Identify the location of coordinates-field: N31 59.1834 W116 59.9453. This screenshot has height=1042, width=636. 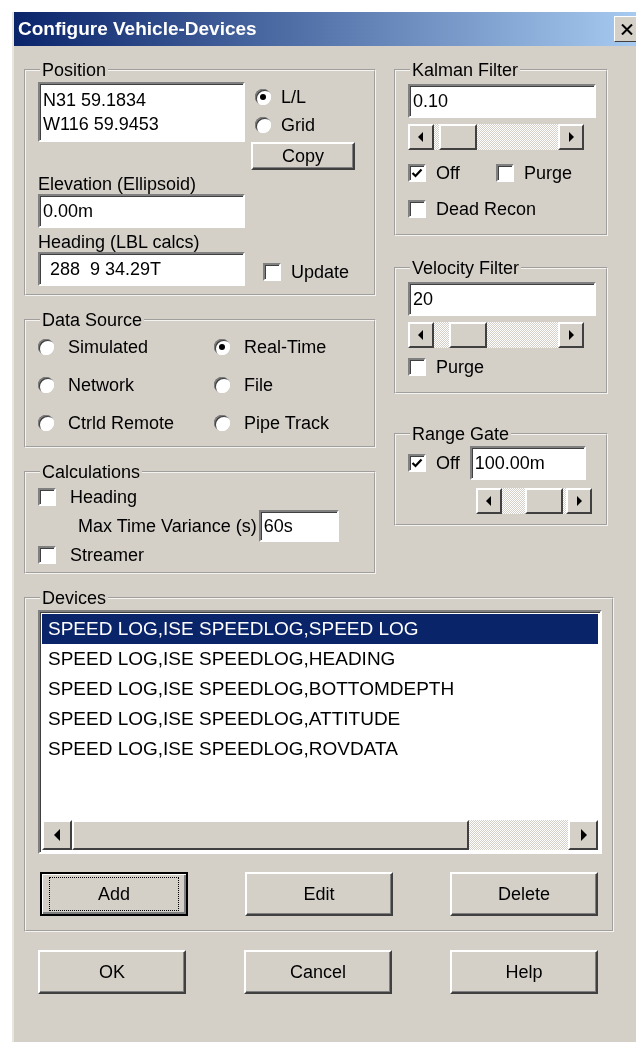
(141, 112).